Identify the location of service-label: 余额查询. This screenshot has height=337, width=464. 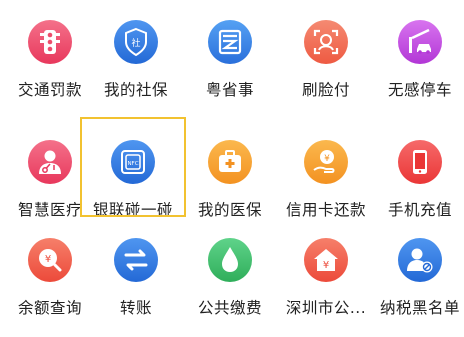
(49, 308).